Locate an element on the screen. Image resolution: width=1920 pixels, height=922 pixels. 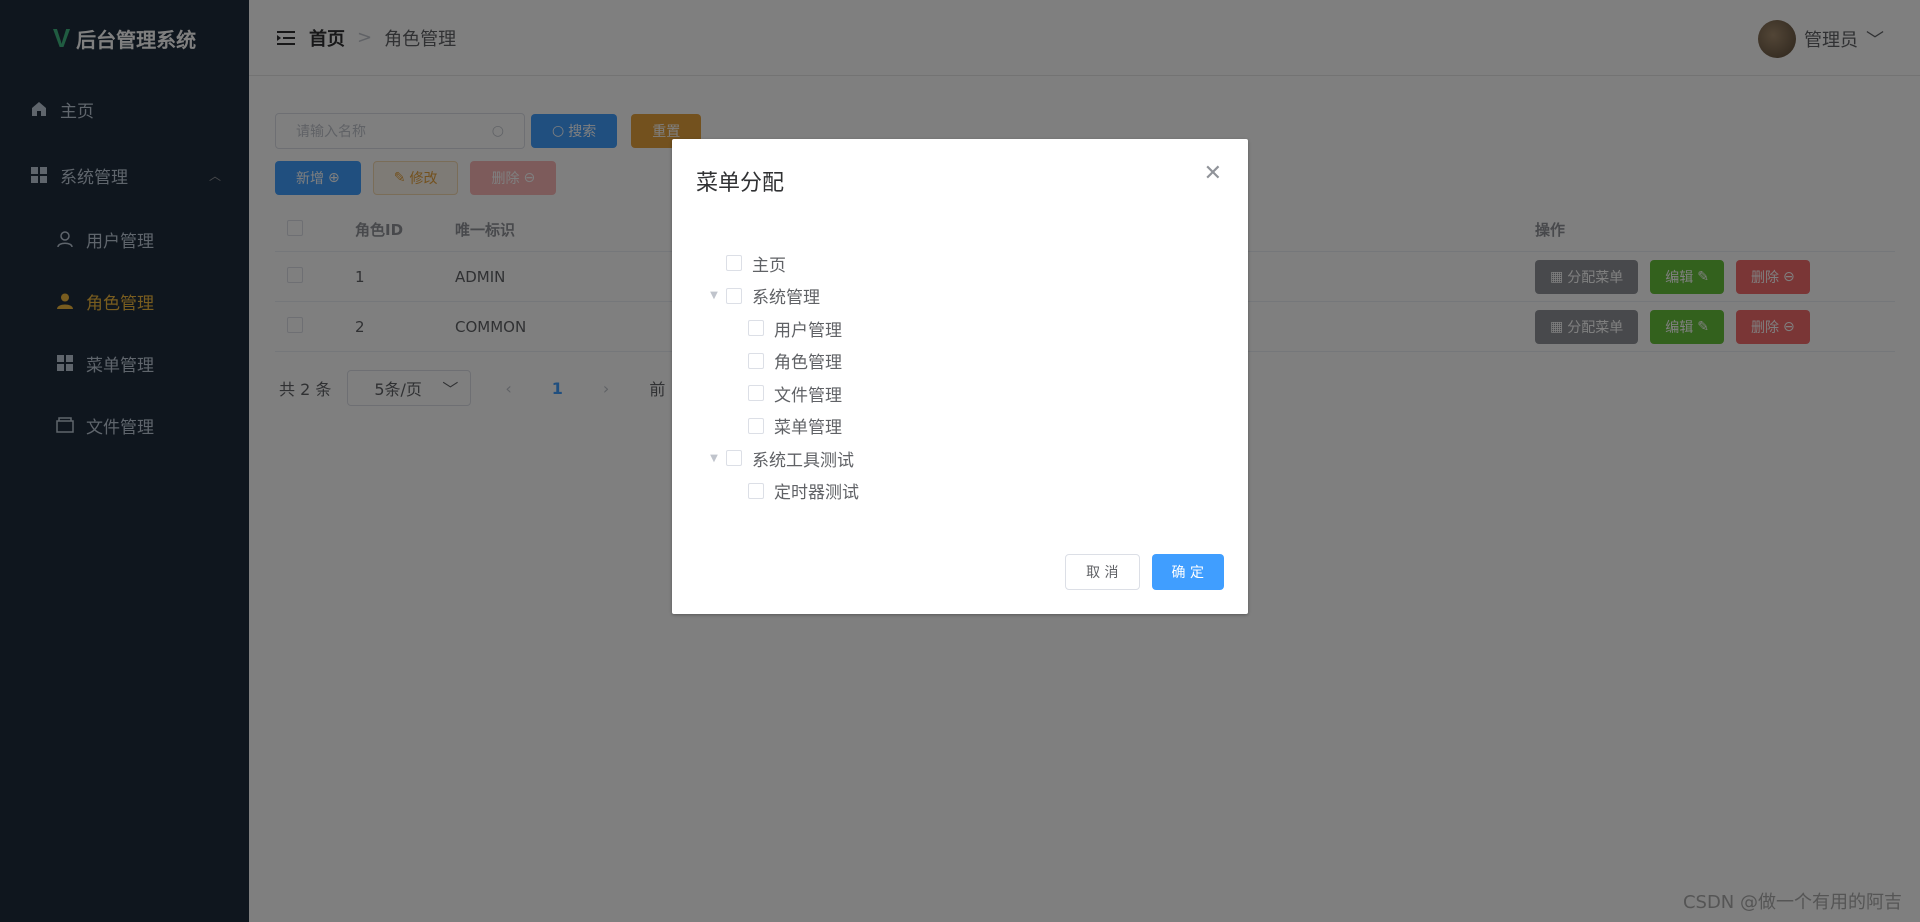
tree-node: 菜单管理 is located at coordinates (780, 426).